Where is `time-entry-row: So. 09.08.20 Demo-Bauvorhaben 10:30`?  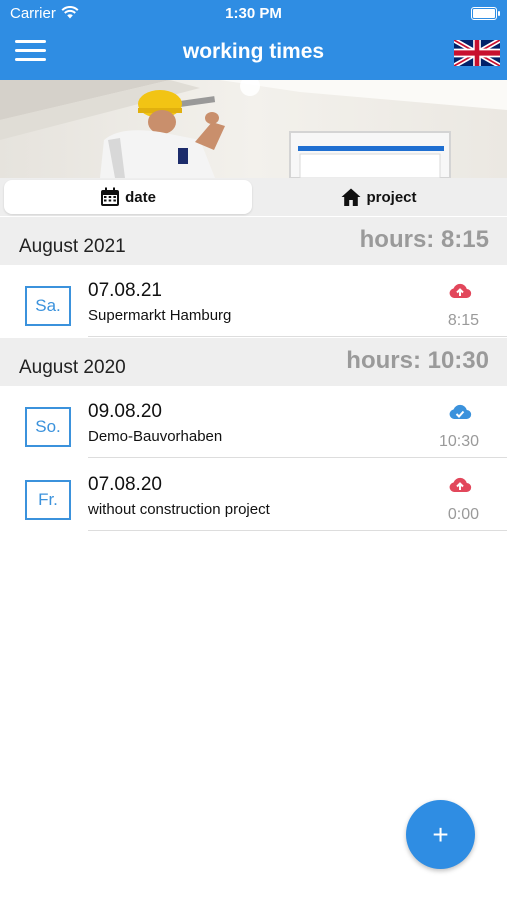 time-entry-row: So. 09.08.20 Demo-Bauvorhaben 10:30 is located at coordinates (253, 422).